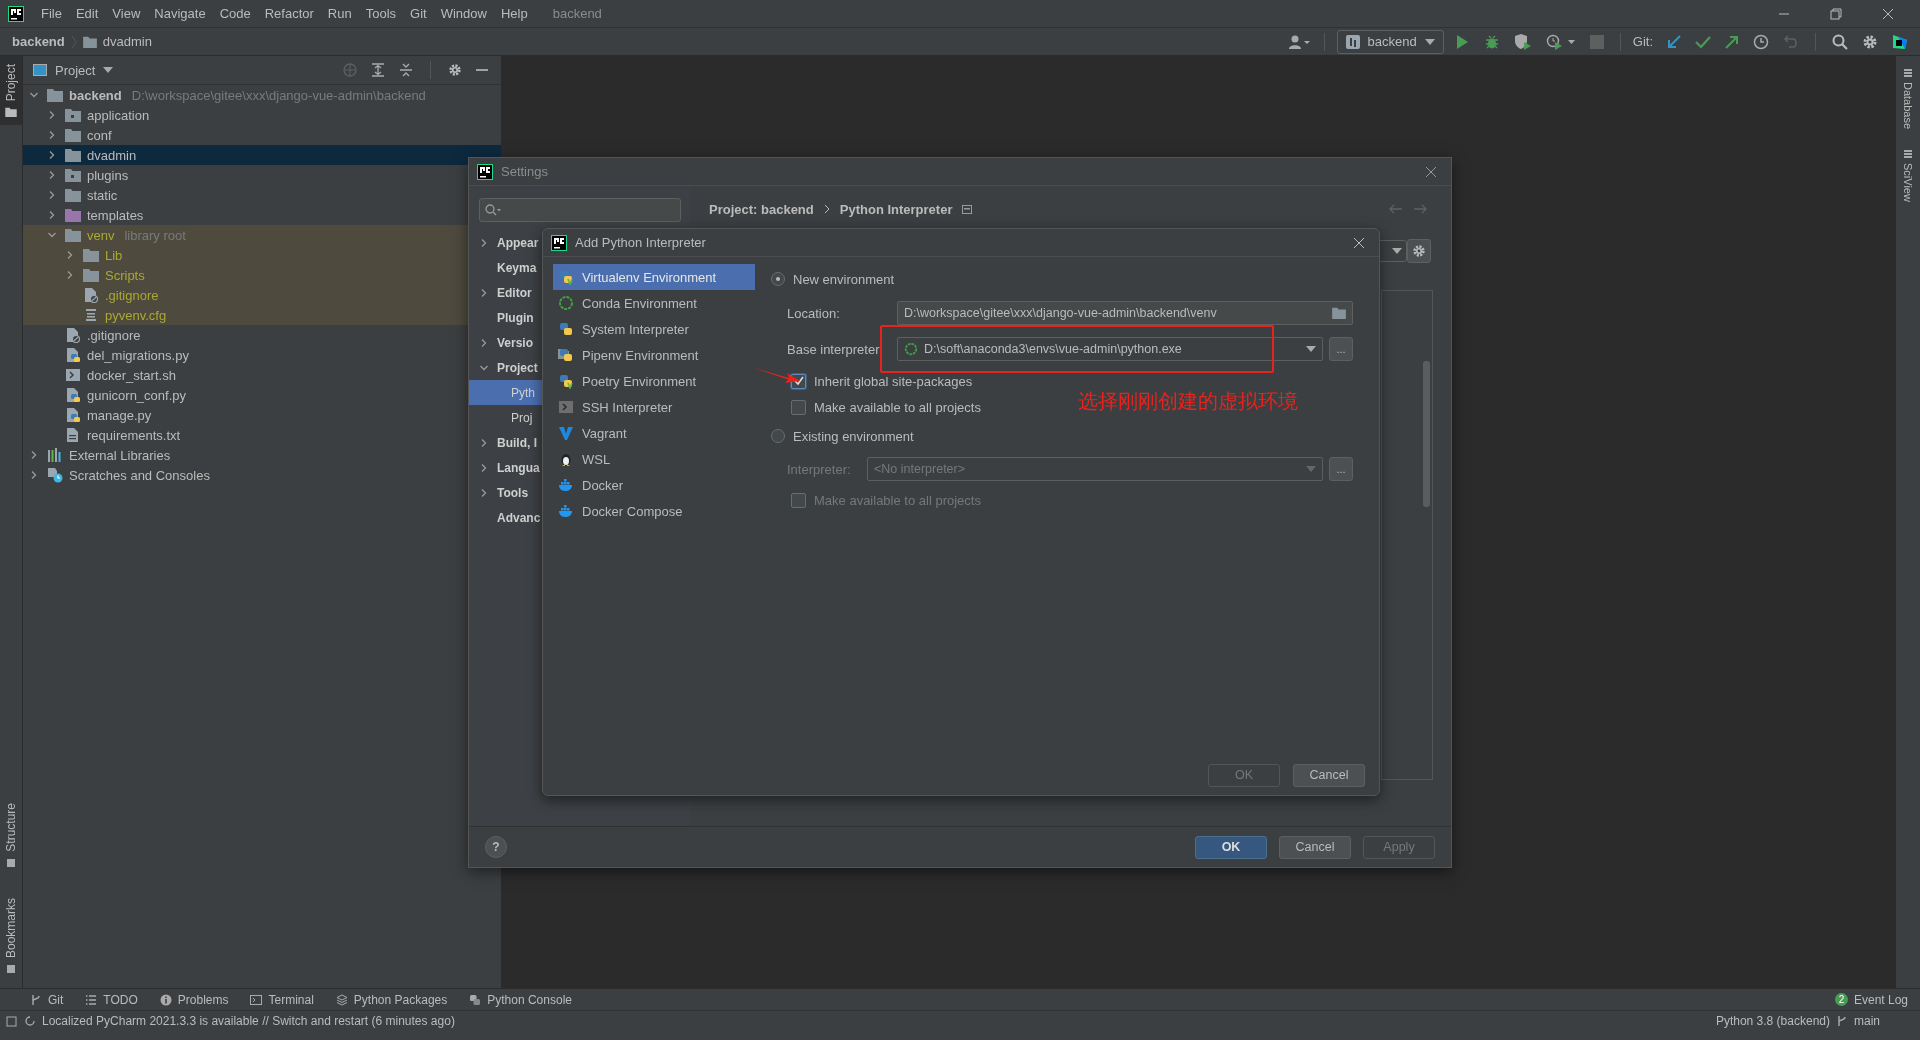 The image size is (1920, 1040). Describe the element at coordinates (761, 209) in the screenshot. I see `breadcrumb-item: Project: backend` at that location.